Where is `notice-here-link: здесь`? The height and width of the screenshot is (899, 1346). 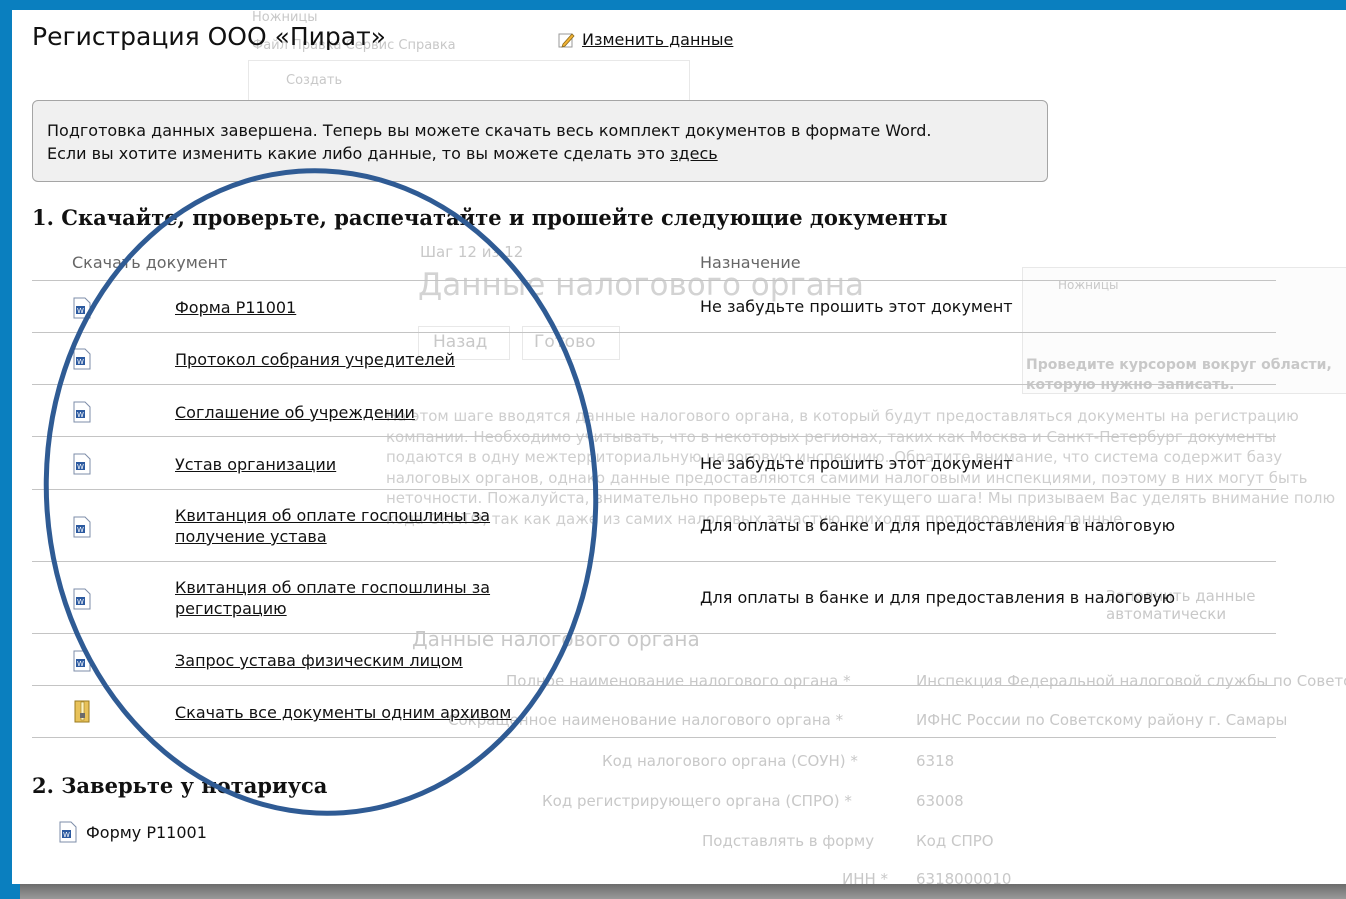 notice-here-link: здесь is located at coordinates (694, 153).